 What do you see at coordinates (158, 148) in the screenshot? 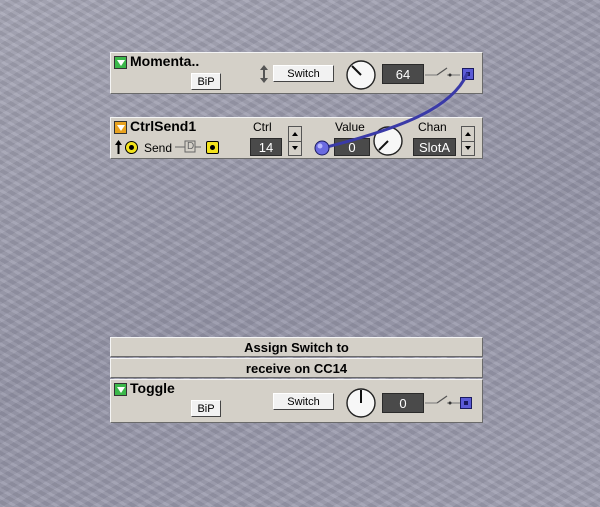
I see `send-label: Send` at bounding box center [158, 148].